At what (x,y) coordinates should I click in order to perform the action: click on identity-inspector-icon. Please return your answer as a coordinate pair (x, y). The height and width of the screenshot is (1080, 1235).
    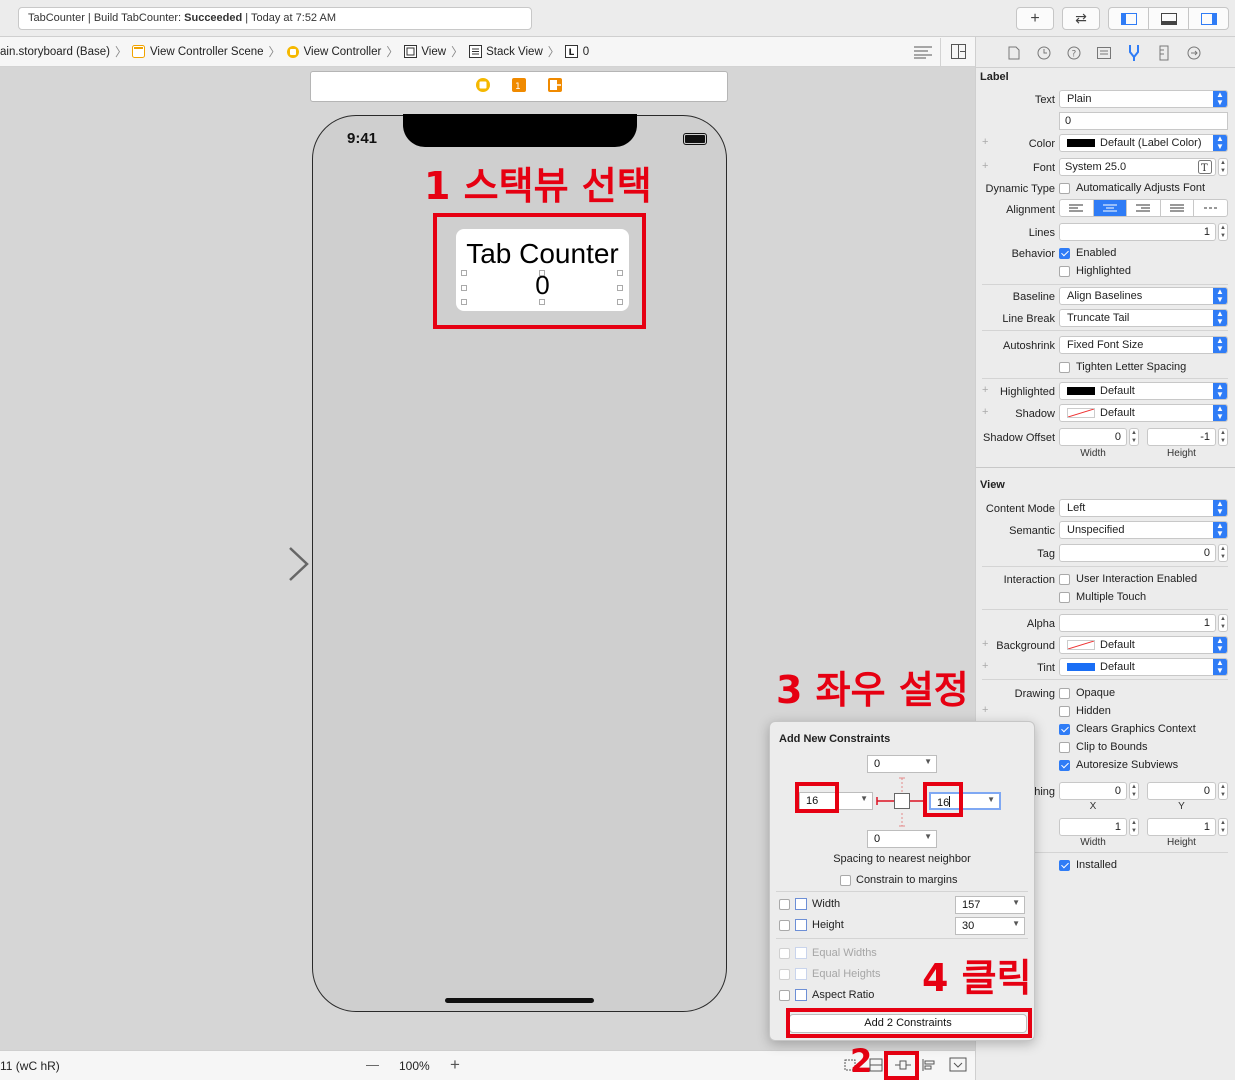
    Looking at the image, I should click on (1103, 52).